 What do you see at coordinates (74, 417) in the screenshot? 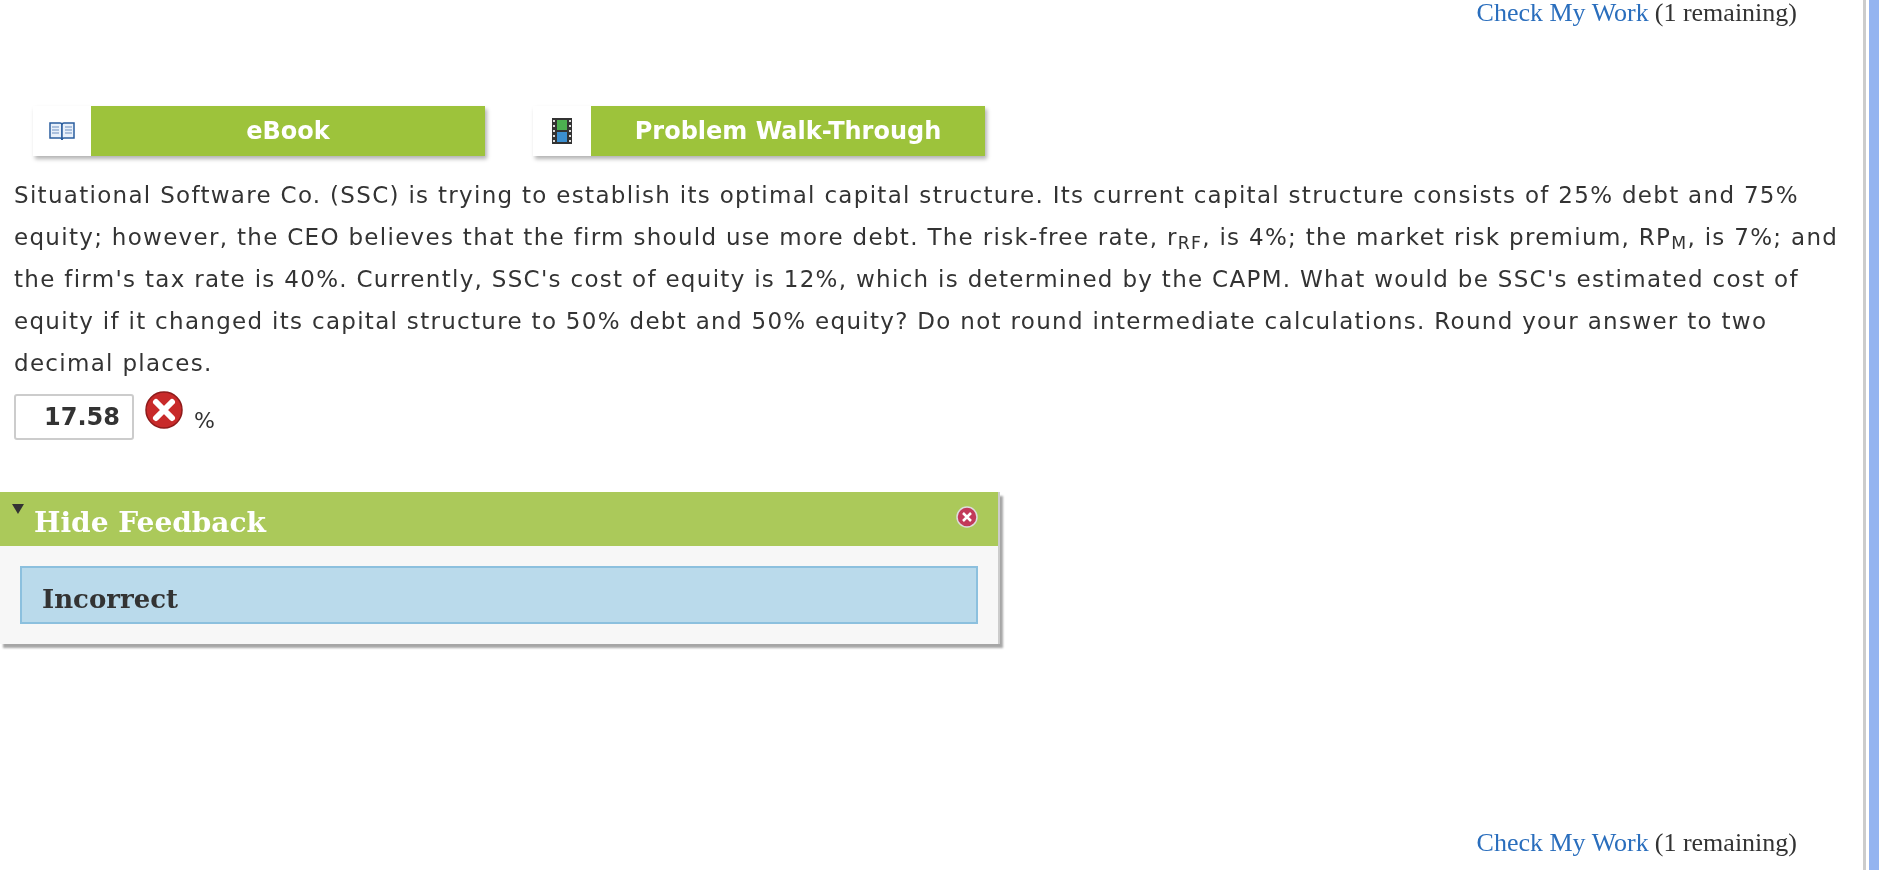
I see `answer-field: 17.58` at bounding box center [74, 417].